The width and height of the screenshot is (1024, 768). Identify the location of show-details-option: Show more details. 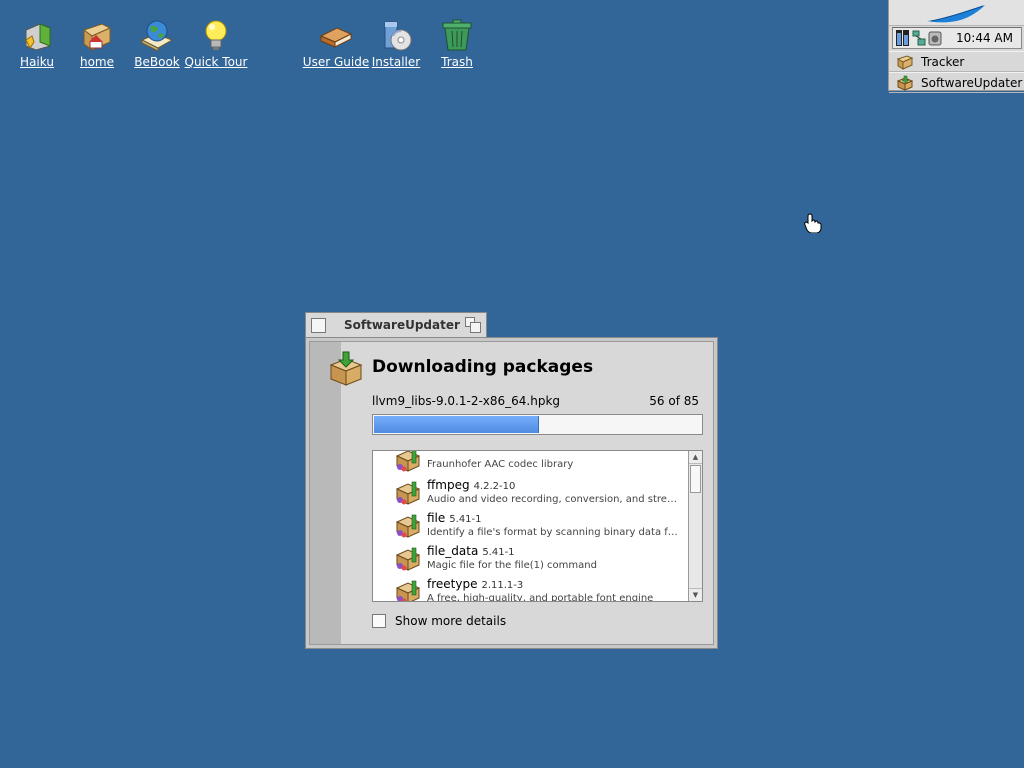
(439, 621).